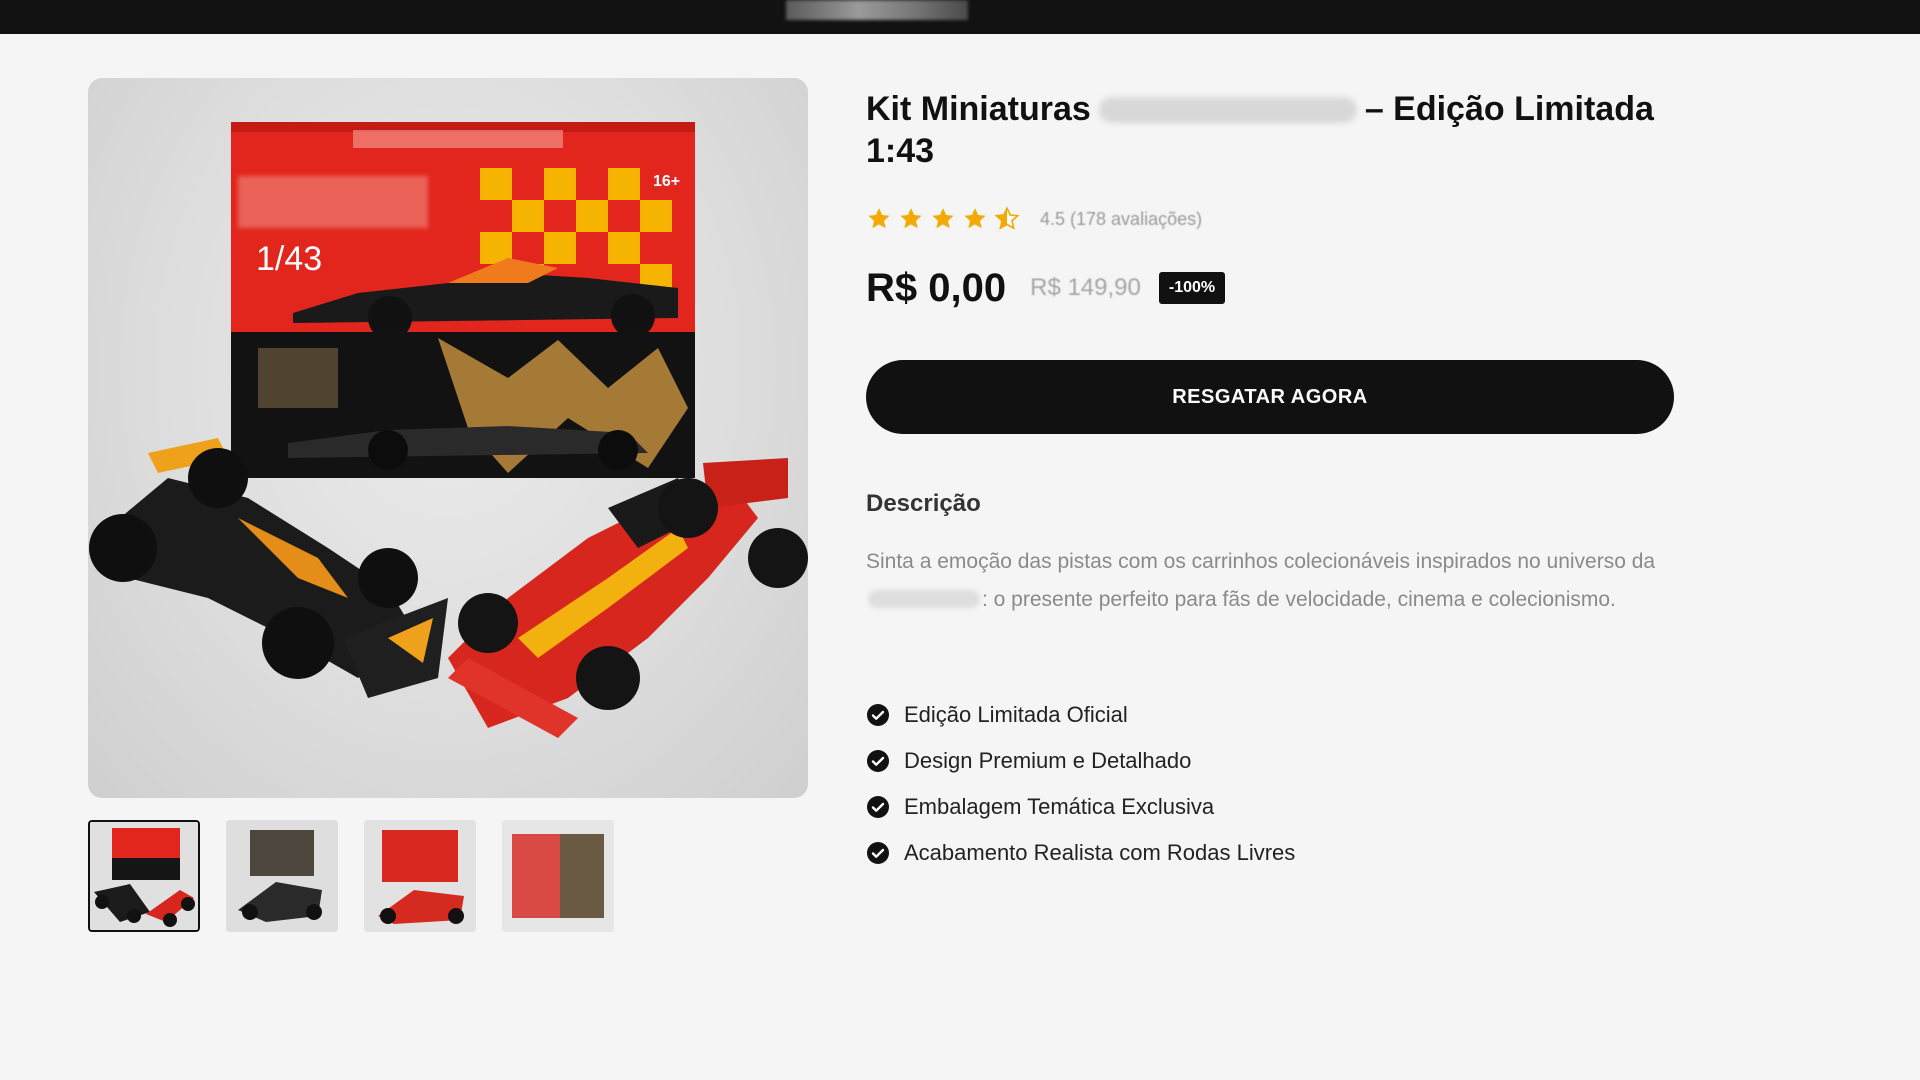 This screenshot has height=1080, width=1920. Describe the element at coordinates (924, 599) in the screenshot. I see `redacted-brand-inline` at that location.